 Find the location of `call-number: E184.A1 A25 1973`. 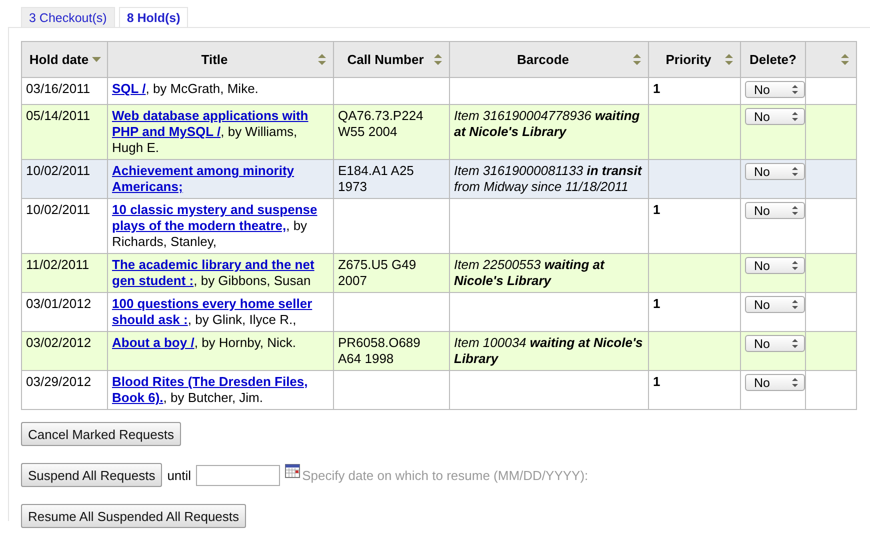

call-number: E184.A1 A25 1973 is located at coordinates (376, 178).